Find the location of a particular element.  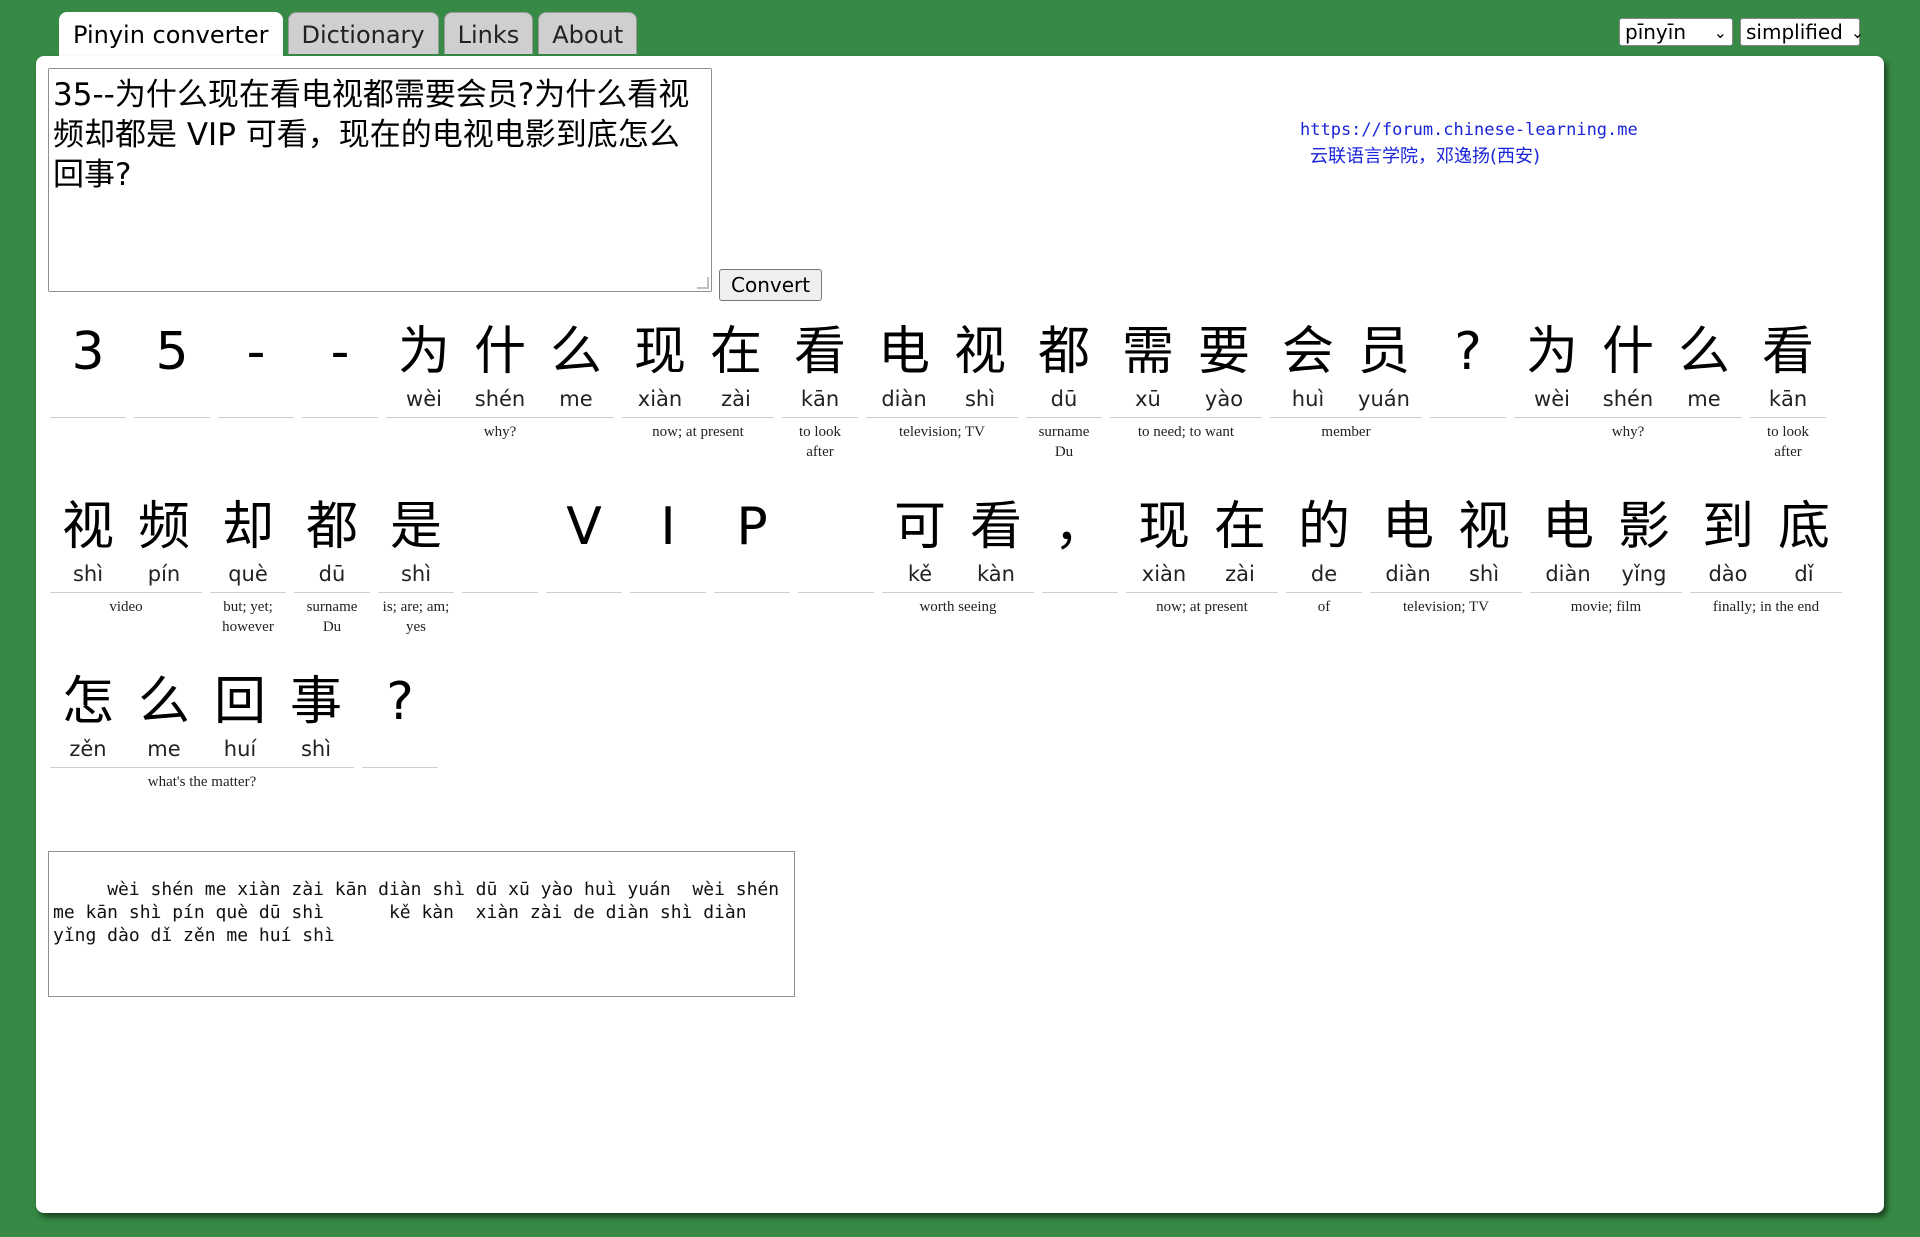

word-characters: 可 kě 看 kàn is located at coordinates (958, 541).